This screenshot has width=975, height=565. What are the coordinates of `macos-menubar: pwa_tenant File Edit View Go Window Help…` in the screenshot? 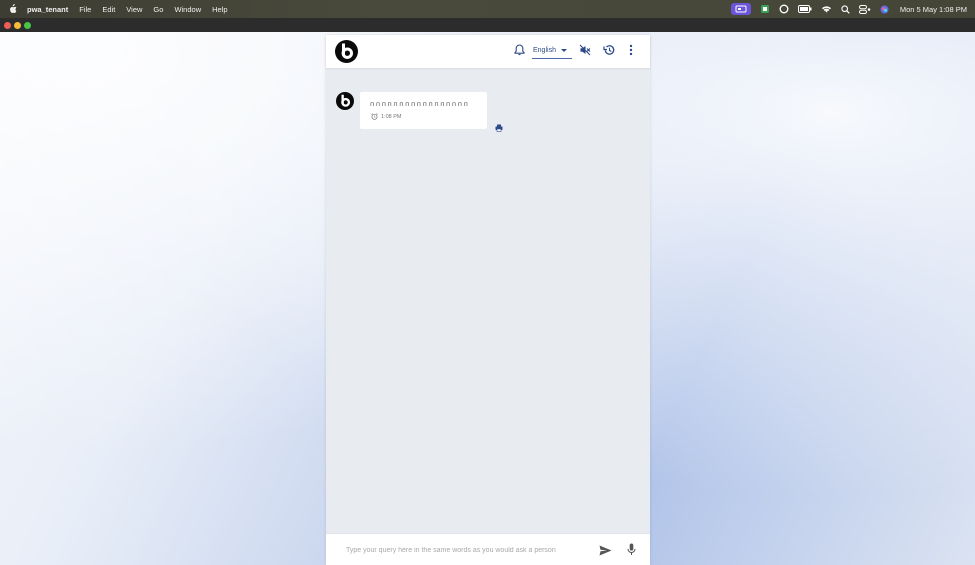 It's located at (487, 9).